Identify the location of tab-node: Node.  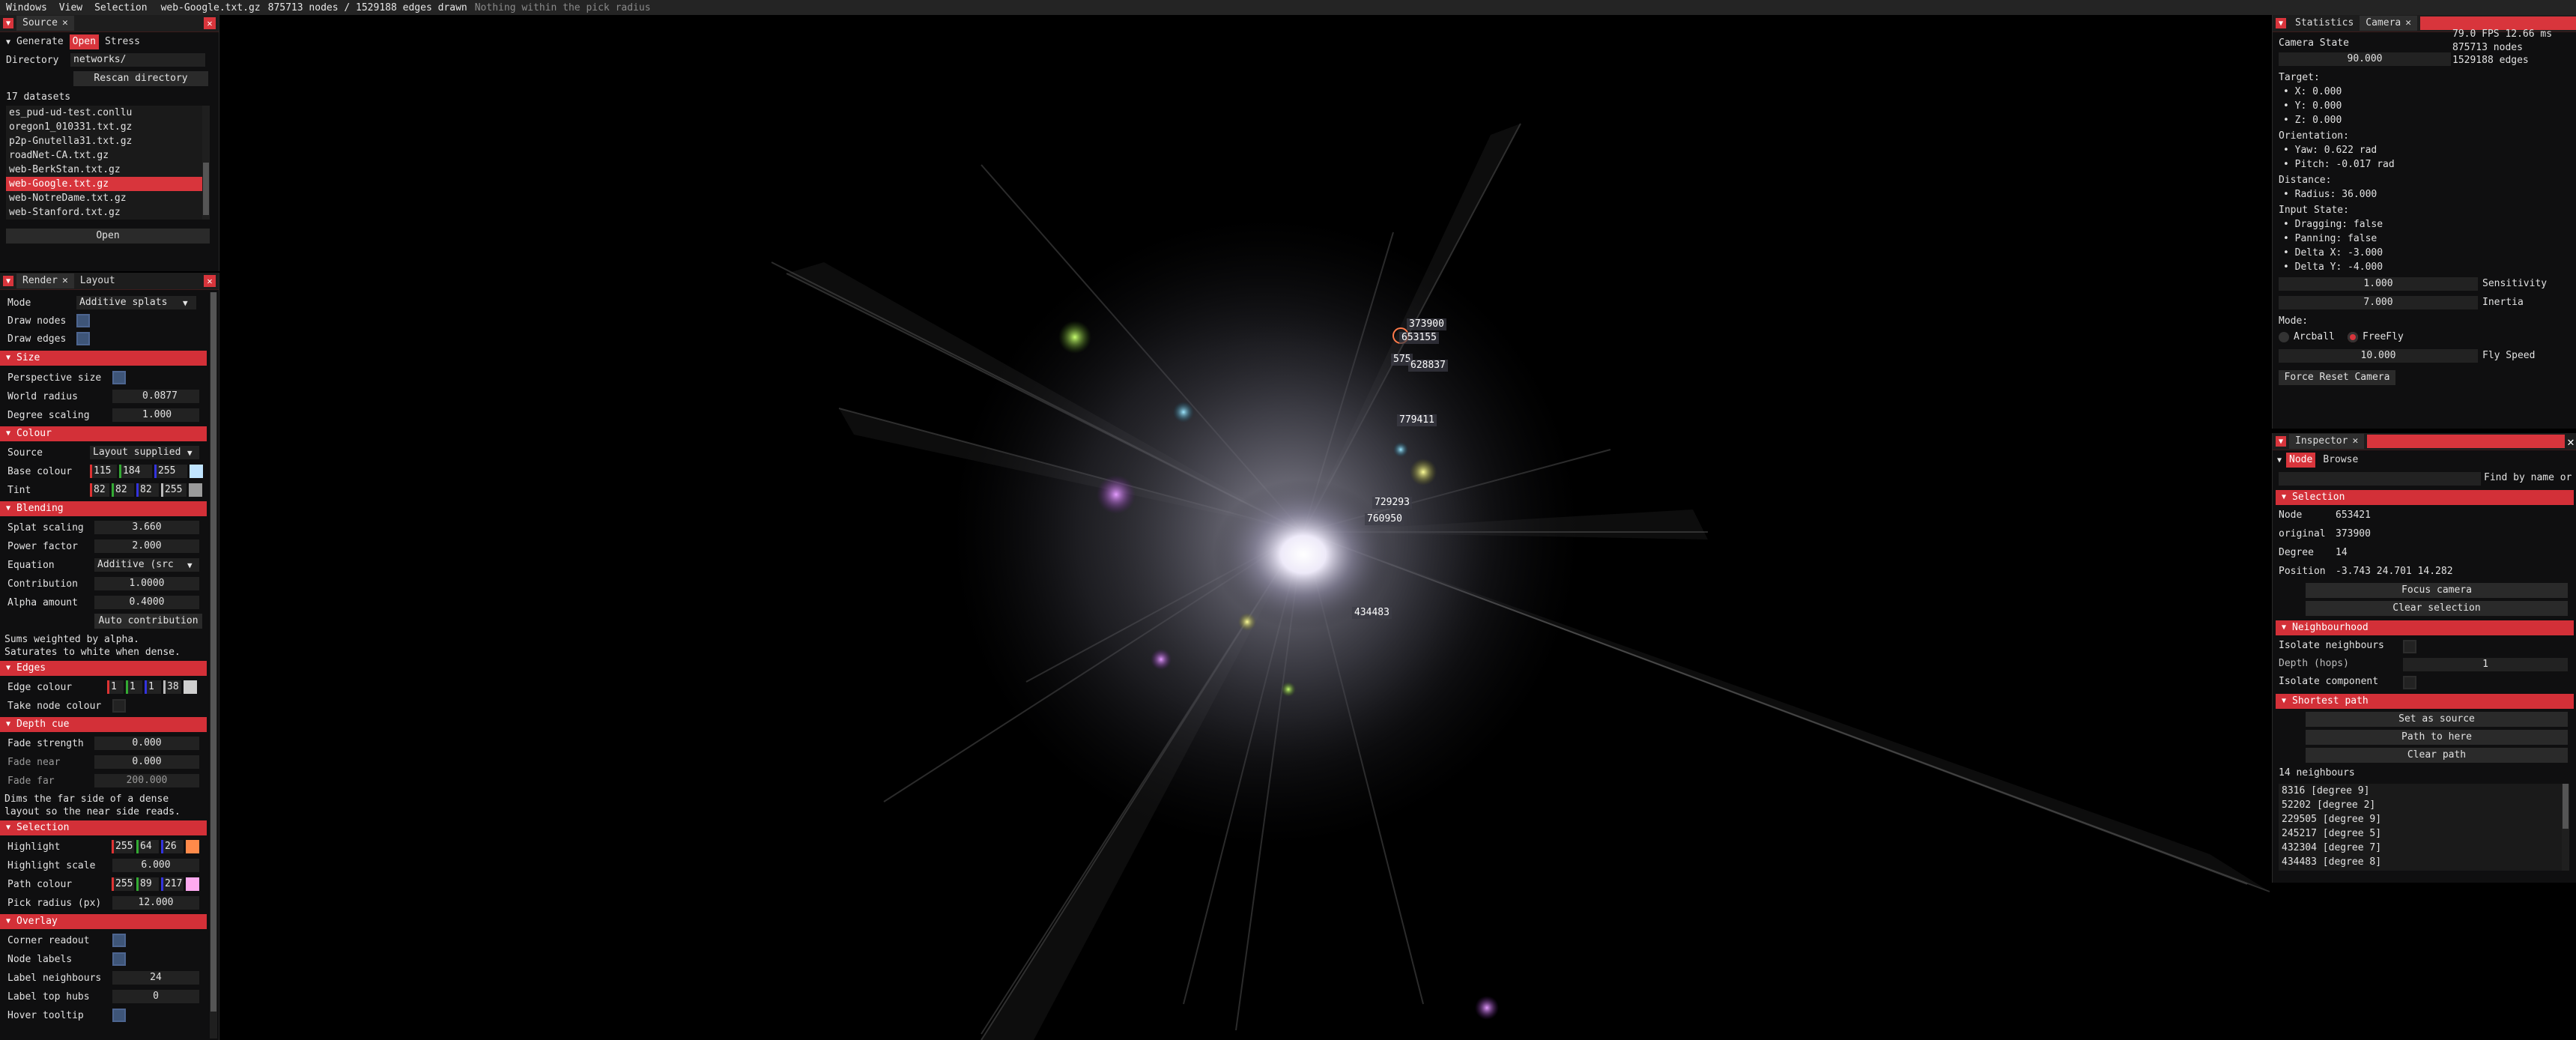
(2301, 460).